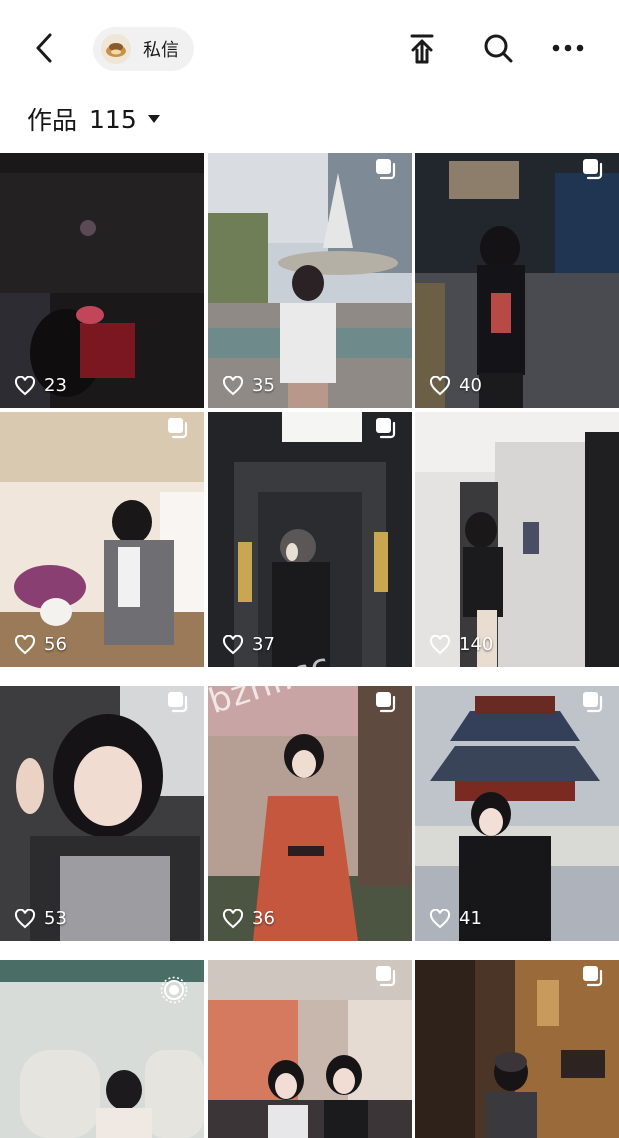  What do you see at coordinates (309, 48) in the screenshot?
I see `top-bar: 私信` at bounding box center [309, 48].